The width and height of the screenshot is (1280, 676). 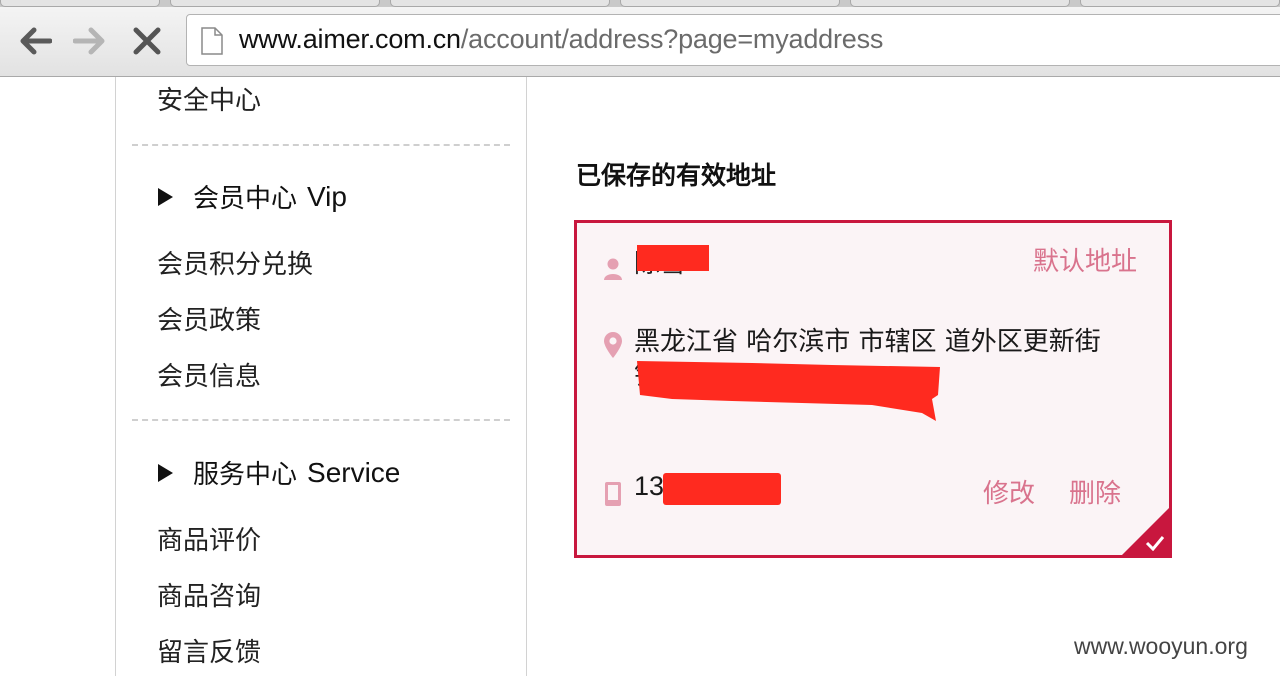 I want to click on sidebar-item-feedback: 留言反馈, so click(x=209, y=650).